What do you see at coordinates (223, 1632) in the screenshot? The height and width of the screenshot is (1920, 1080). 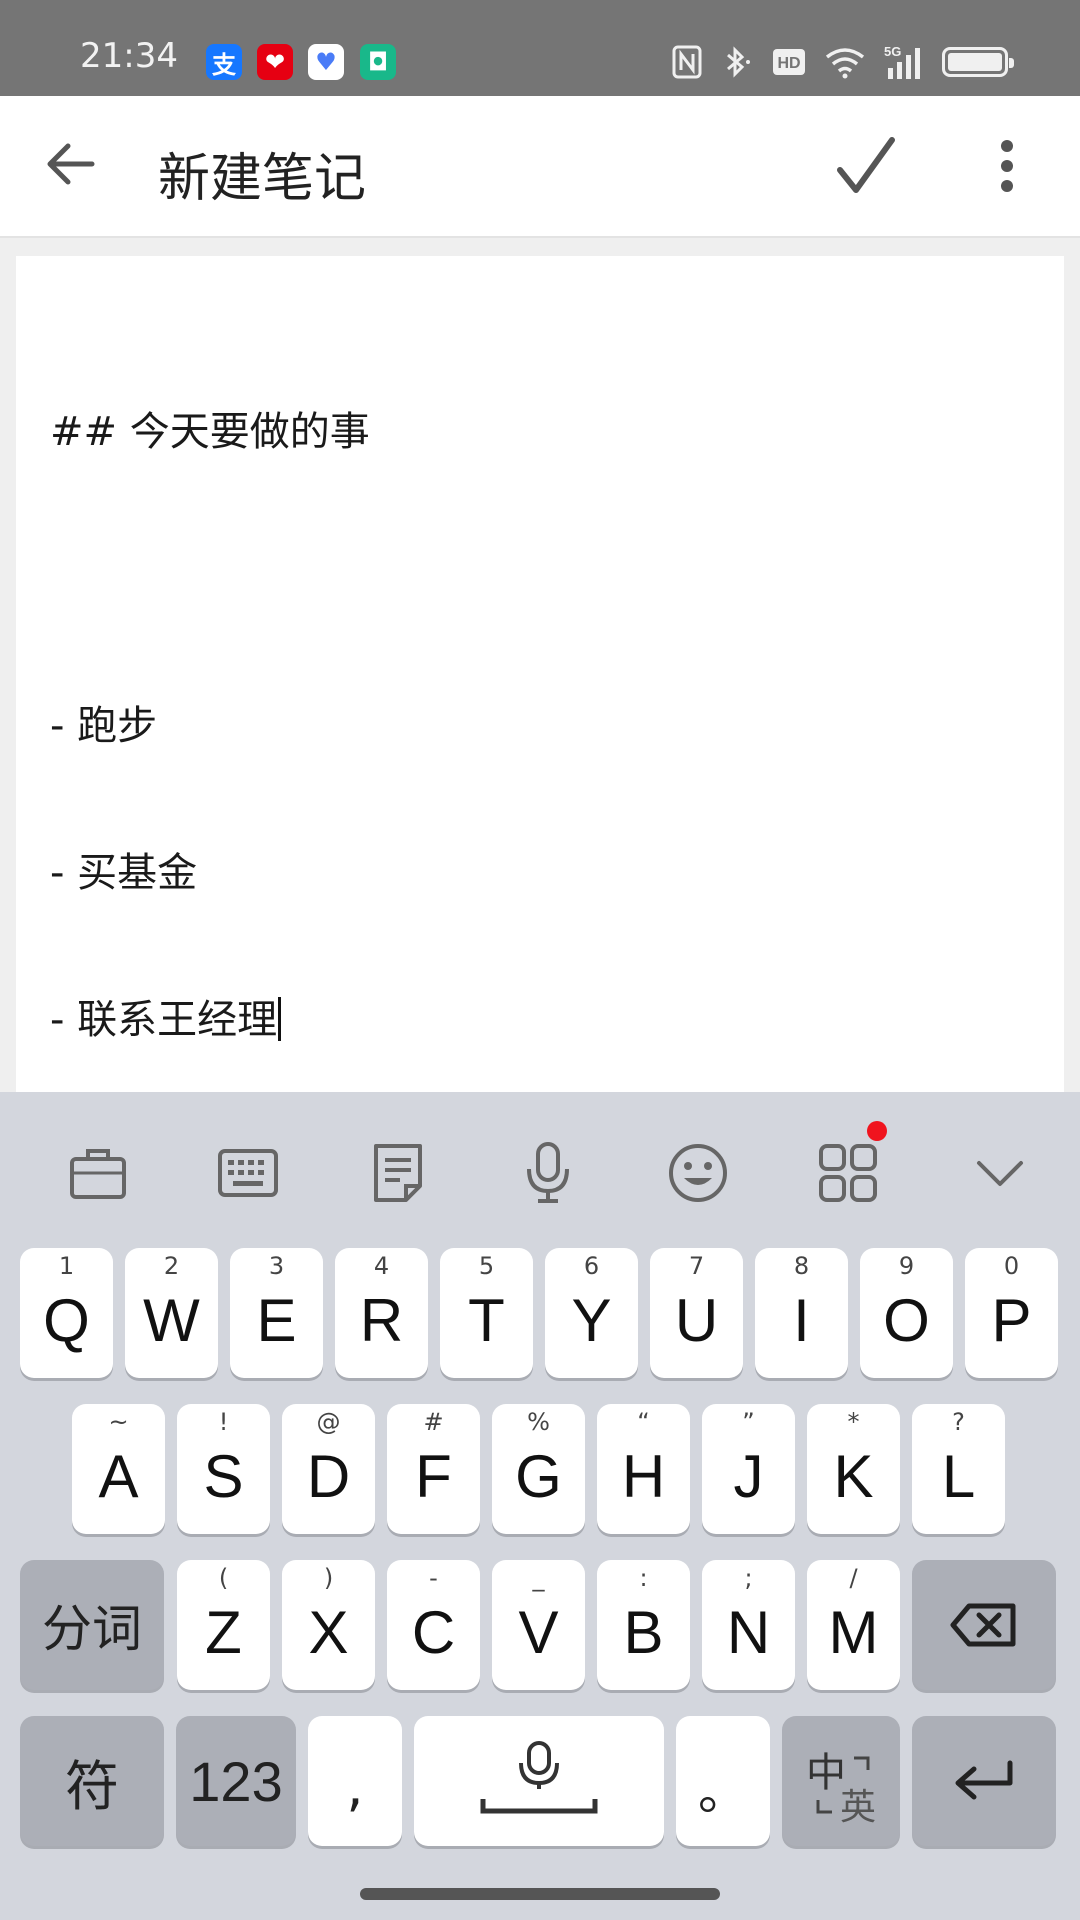 I see `key-primary-label: Z` at bounding box center [223, 1632].